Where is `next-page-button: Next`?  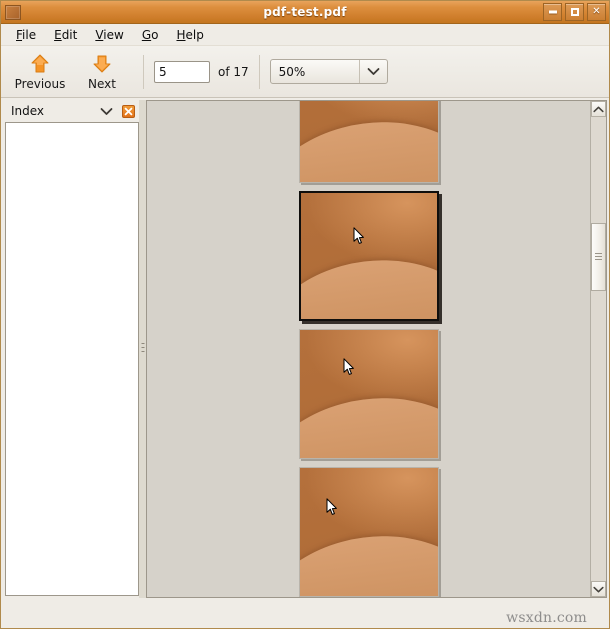 next-page-button: Next is located at coordinates (102, 72).